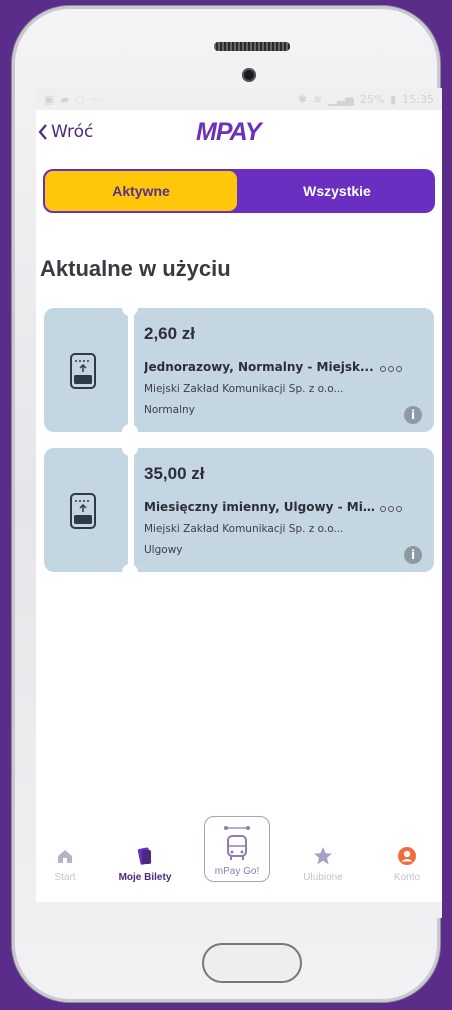 The width and height of the screenshot is (452, 1010). Describe the element at coordinates (407, 856) in the screenshot. I see `user-icon` at that location.